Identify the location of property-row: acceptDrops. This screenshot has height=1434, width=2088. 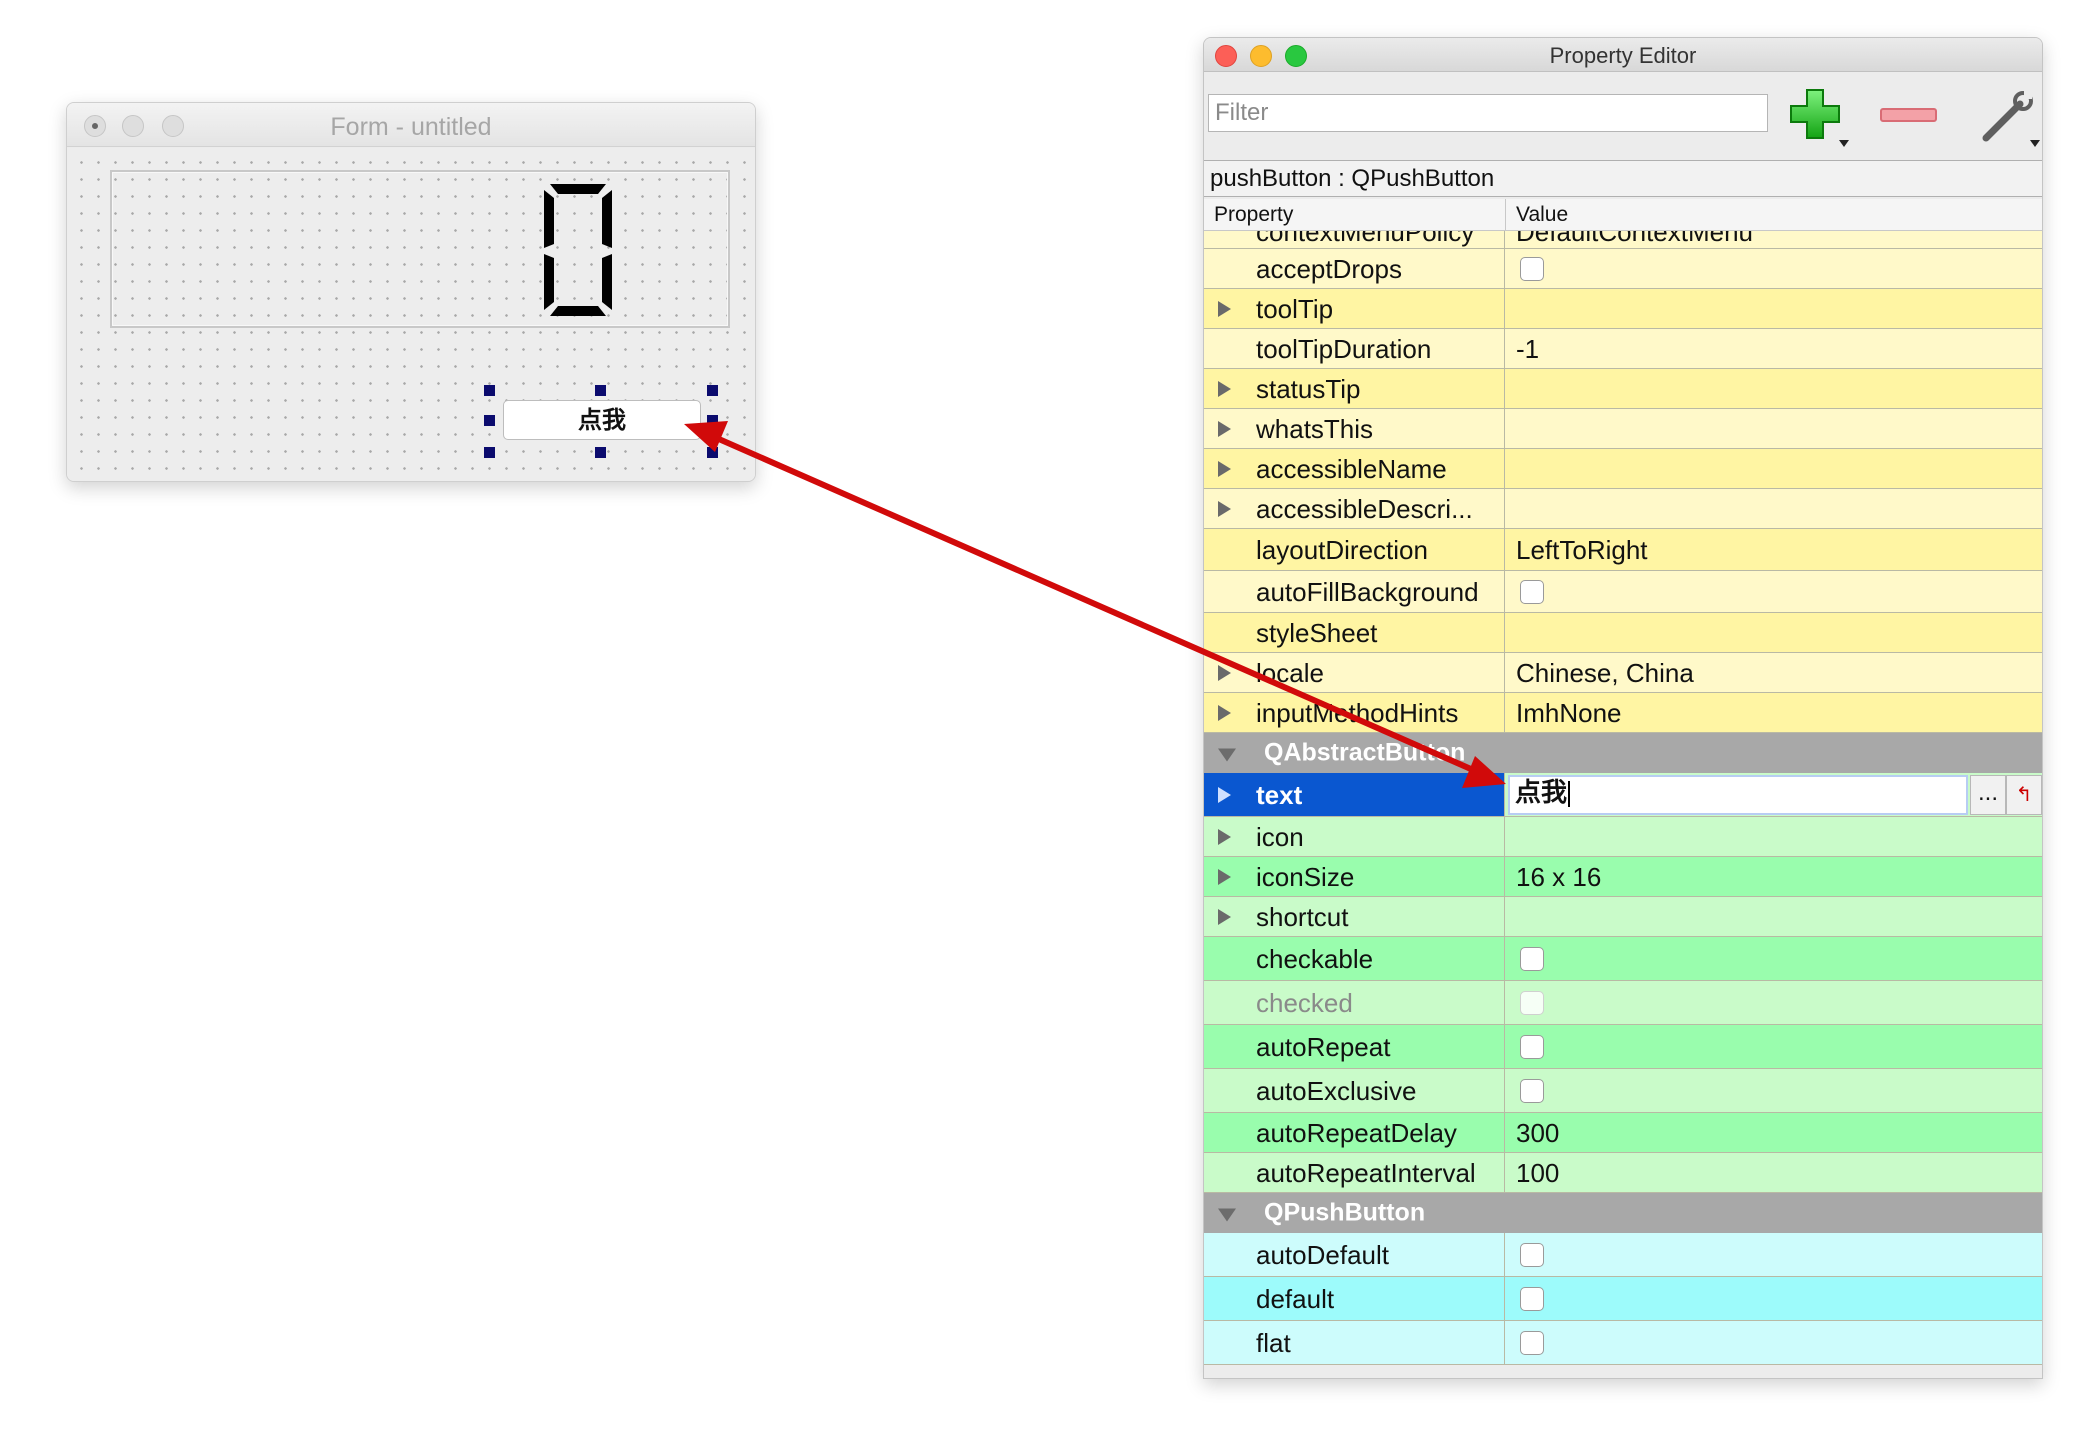
(1623, 269).